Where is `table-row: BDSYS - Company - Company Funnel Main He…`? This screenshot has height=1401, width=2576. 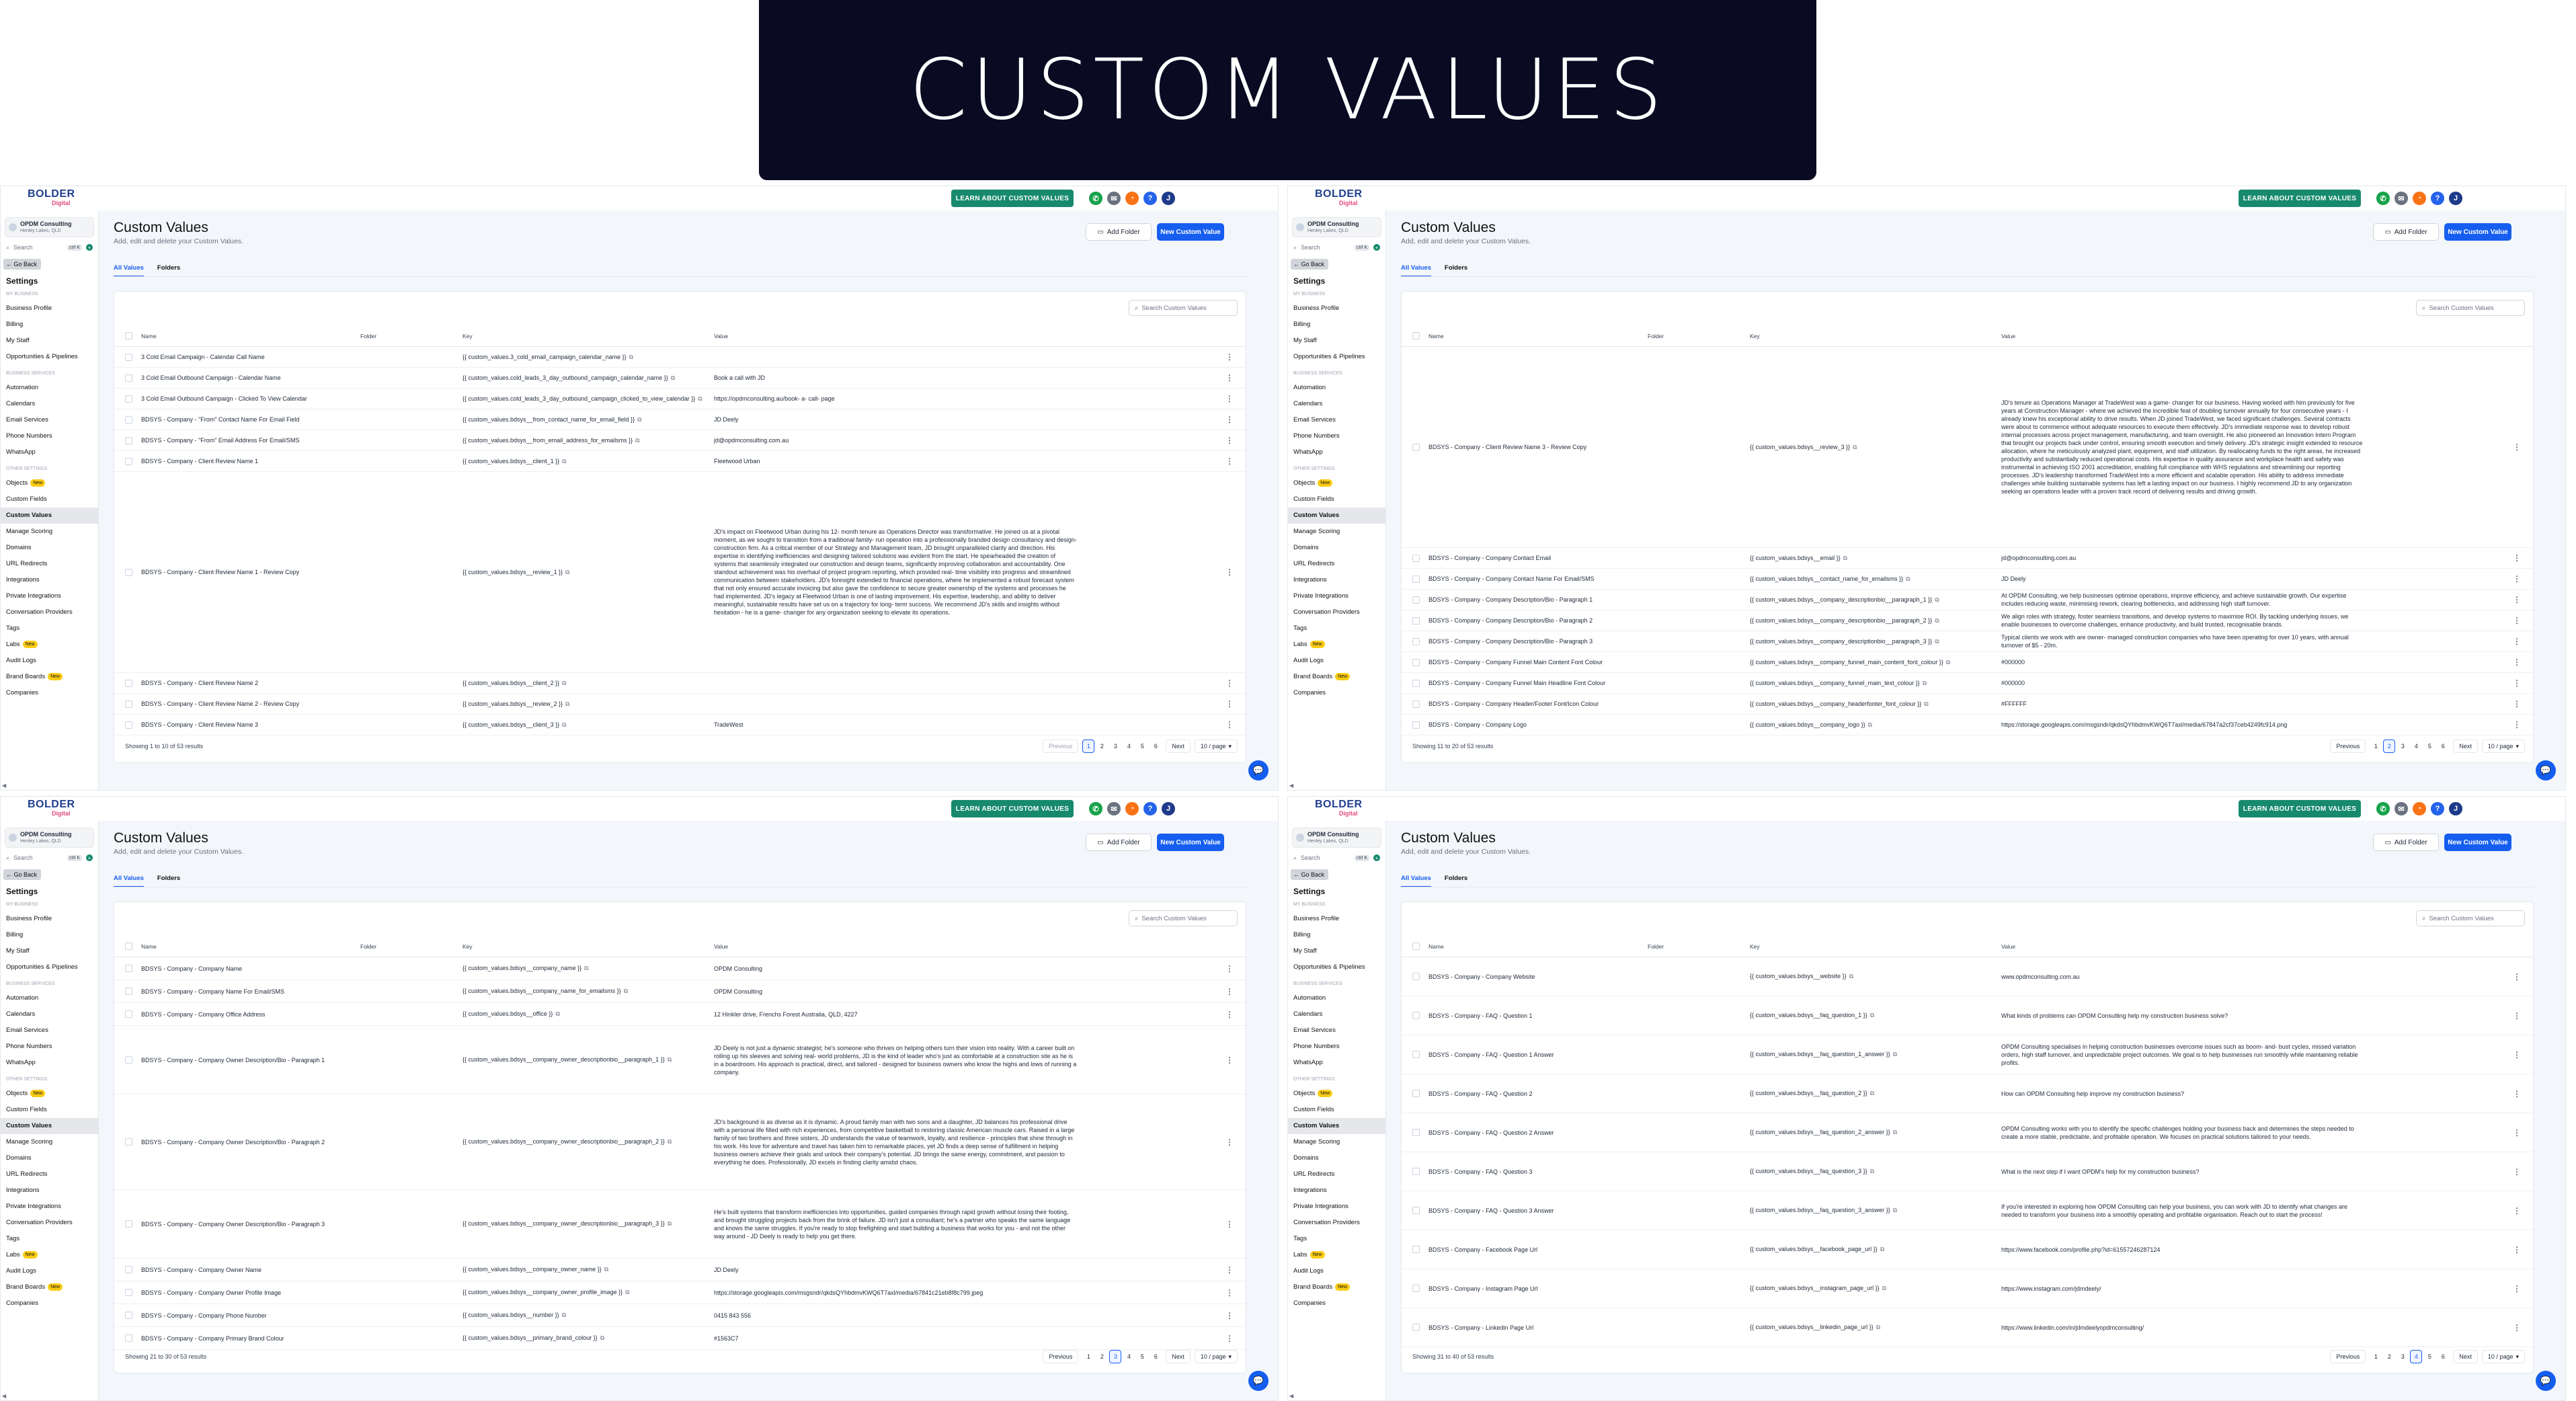
table-row: BDSYS - Company - Company Funnel Main He… is located at coordinates (1967, 683).